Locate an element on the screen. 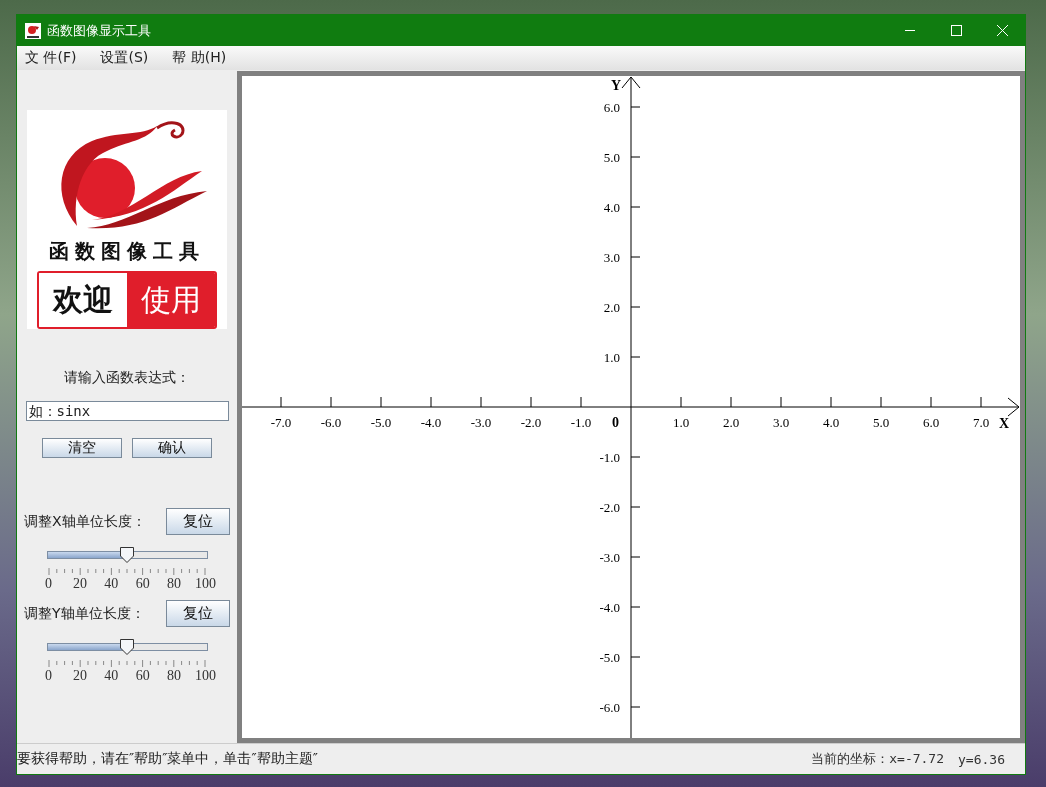 This screenshot has height=787, width=1046. menu-item: 帮 助(H) is located at coordinates (199, 58).